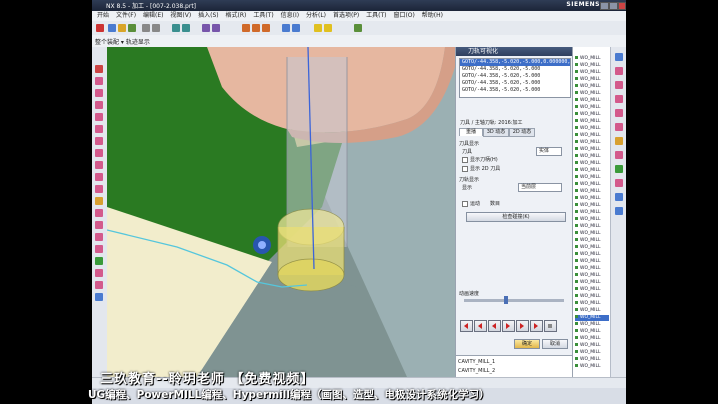 This screenshot has width=718, height=404. What do you see at coordinates (318, 28) in the screenshot?
I see `toolpath-icon` at bounding box center [318, 28].